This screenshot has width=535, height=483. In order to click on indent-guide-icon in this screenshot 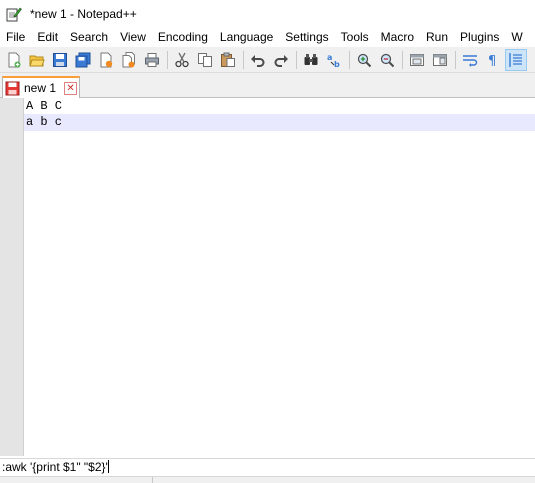, I will do `click(516, 59)`.